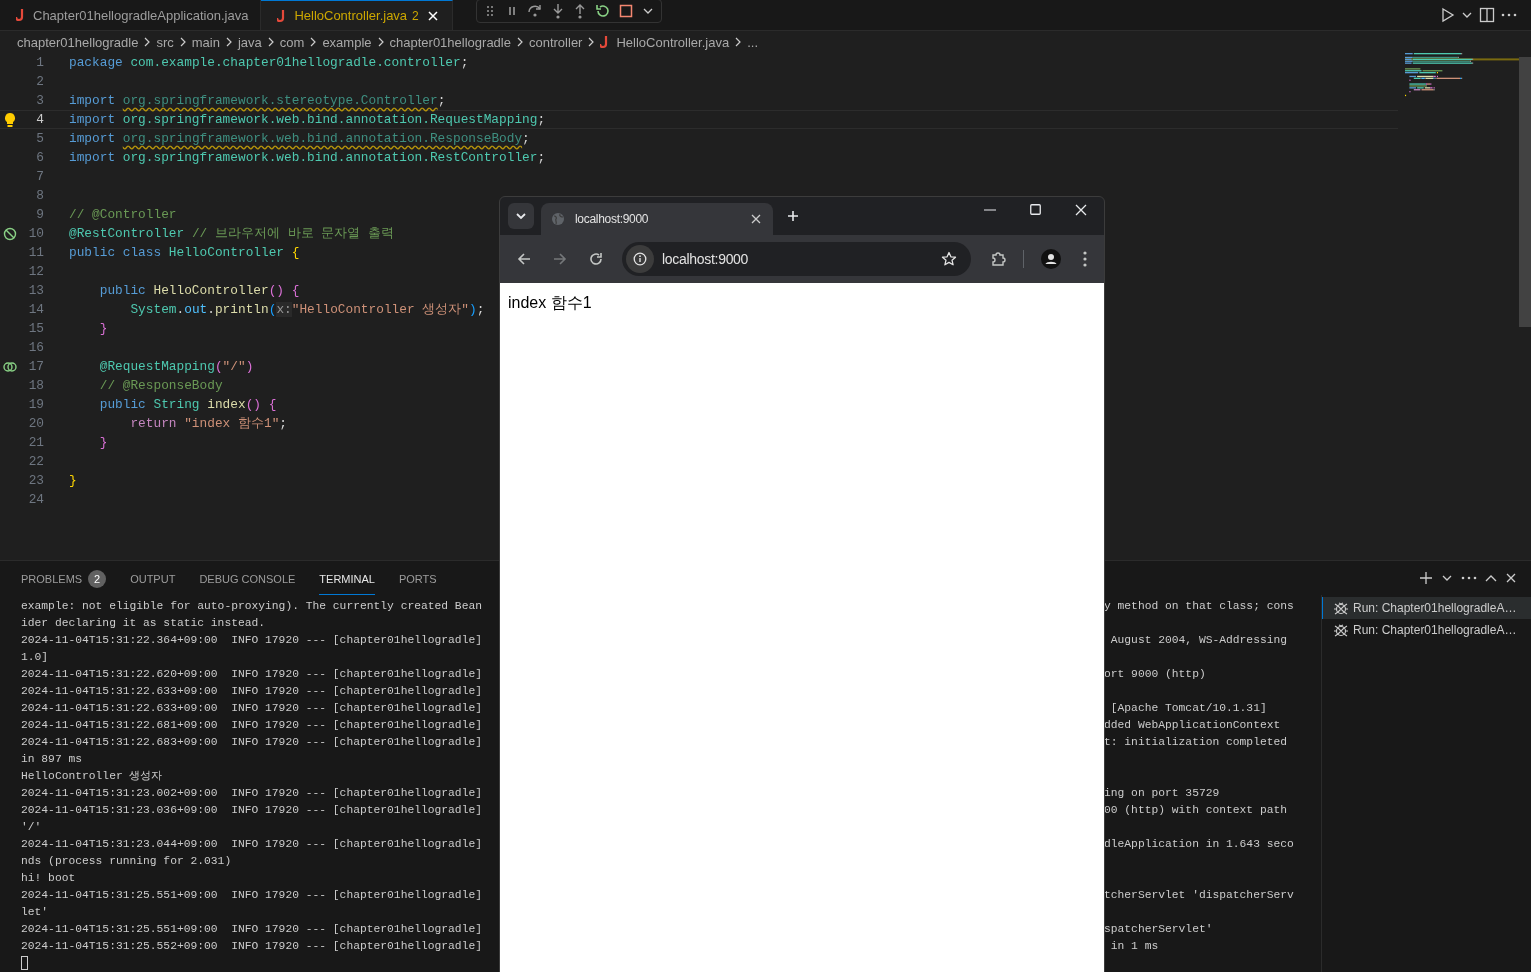  Describe the element at coordinates (1196, 809) in the screenshot. I see `terminal-line: 00 (http) with context path` at that location.